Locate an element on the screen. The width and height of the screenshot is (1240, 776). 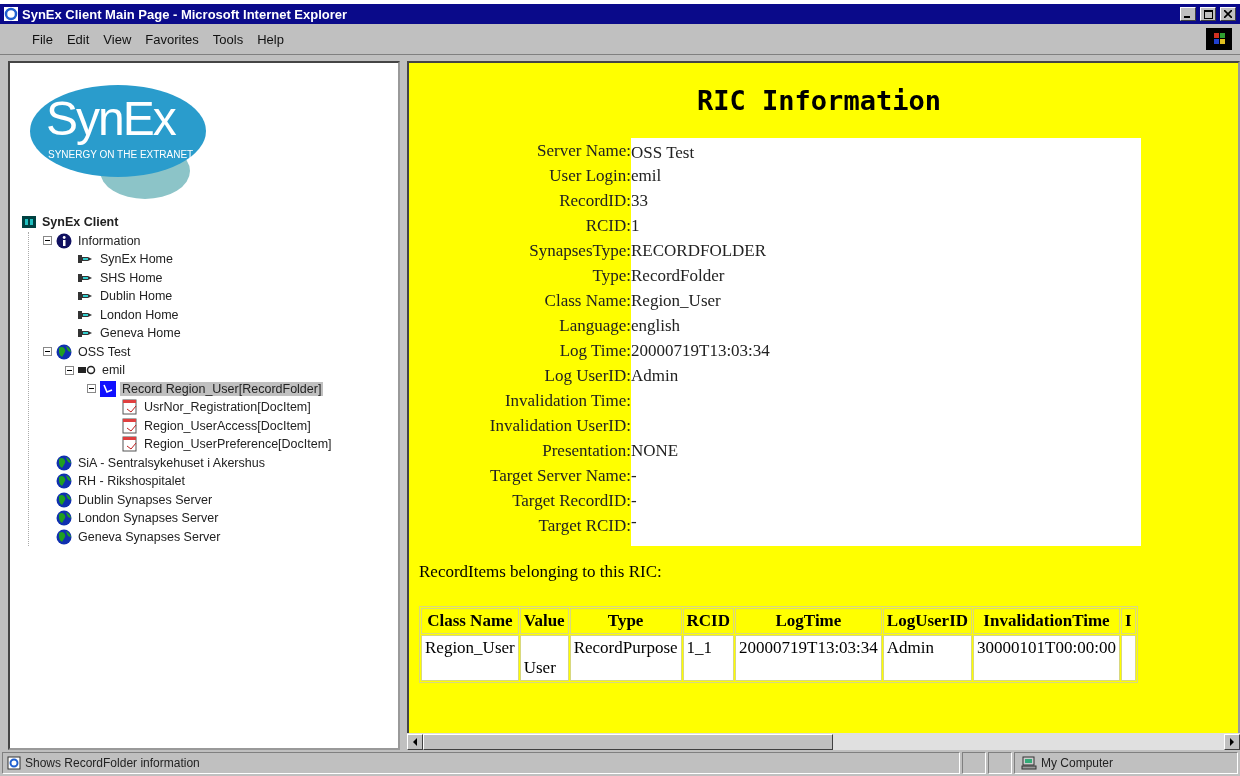
tree-item: emil is located at coordinates (113, 370).